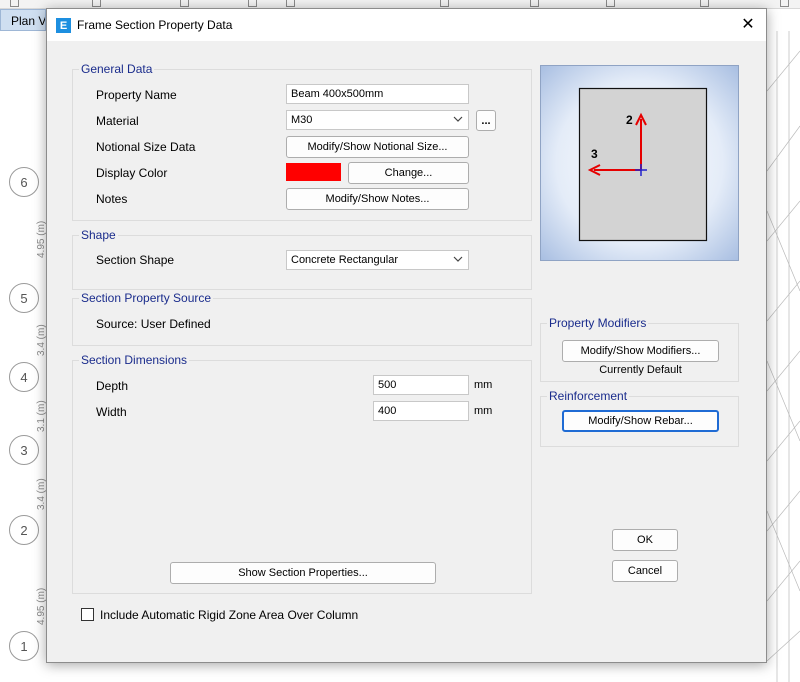 The height and width of the screenshot is (682, 800). Describe the element at coordinates (135, 260) in the screenshot. I see `section-shape-label: Section Shape` at that location.